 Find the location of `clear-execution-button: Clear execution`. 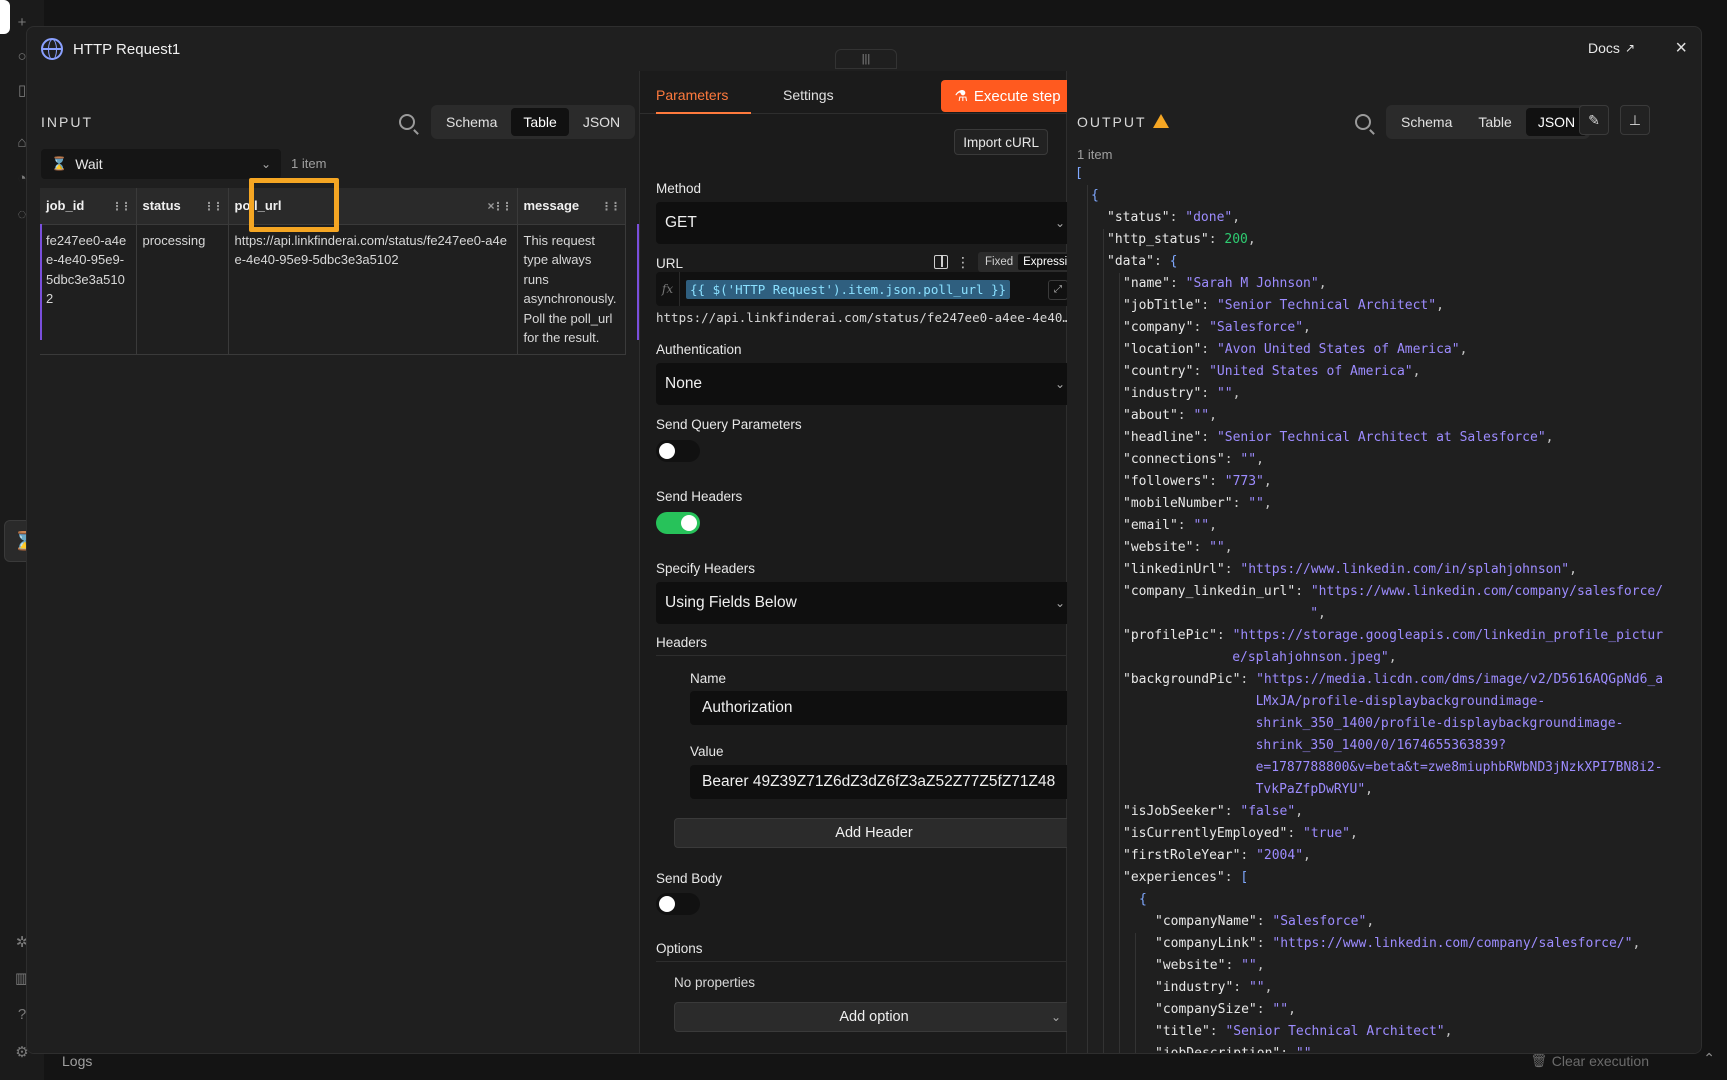

clear-execution-button: Clear execution is located at coordinates (1600, 1061).